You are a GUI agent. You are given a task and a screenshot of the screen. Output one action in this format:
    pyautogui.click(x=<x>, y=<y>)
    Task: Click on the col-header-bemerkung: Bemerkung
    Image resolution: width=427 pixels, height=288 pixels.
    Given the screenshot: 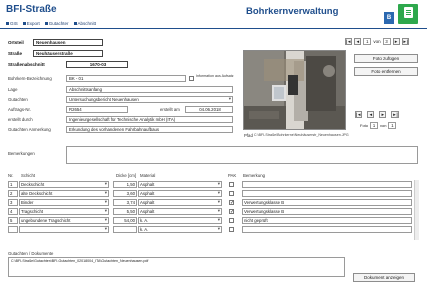 What is the action you would take?
    pyautogui.click(x=254, y=175)
    